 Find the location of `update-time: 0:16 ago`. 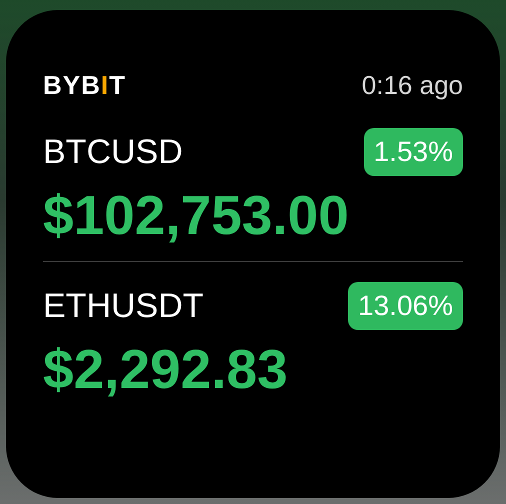

update-time: 0:16 ago is located at coordinates (412, 85).